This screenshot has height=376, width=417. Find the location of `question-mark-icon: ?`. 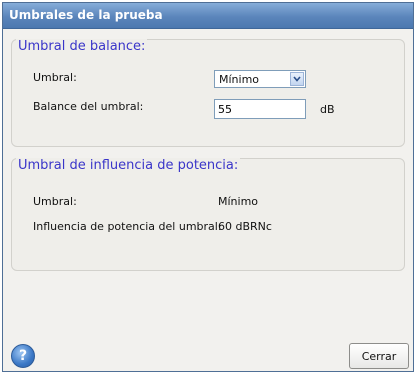

question-mark-icon: ? is located at coordinates (23, 356).